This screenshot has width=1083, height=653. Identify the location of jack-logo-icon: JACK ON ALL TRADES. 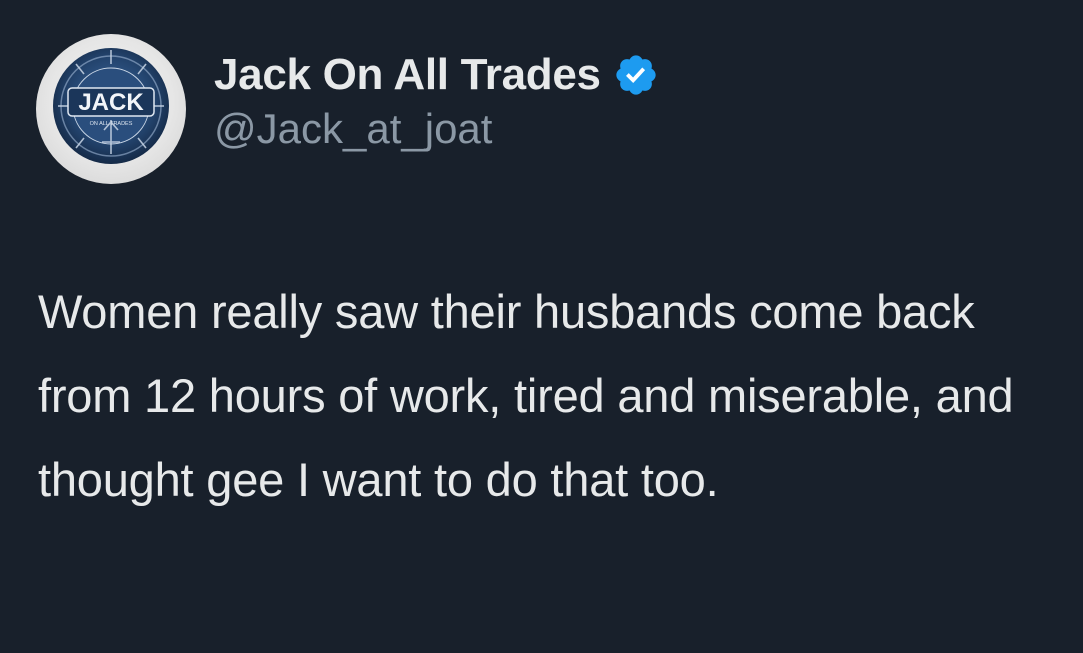
(111, 106).